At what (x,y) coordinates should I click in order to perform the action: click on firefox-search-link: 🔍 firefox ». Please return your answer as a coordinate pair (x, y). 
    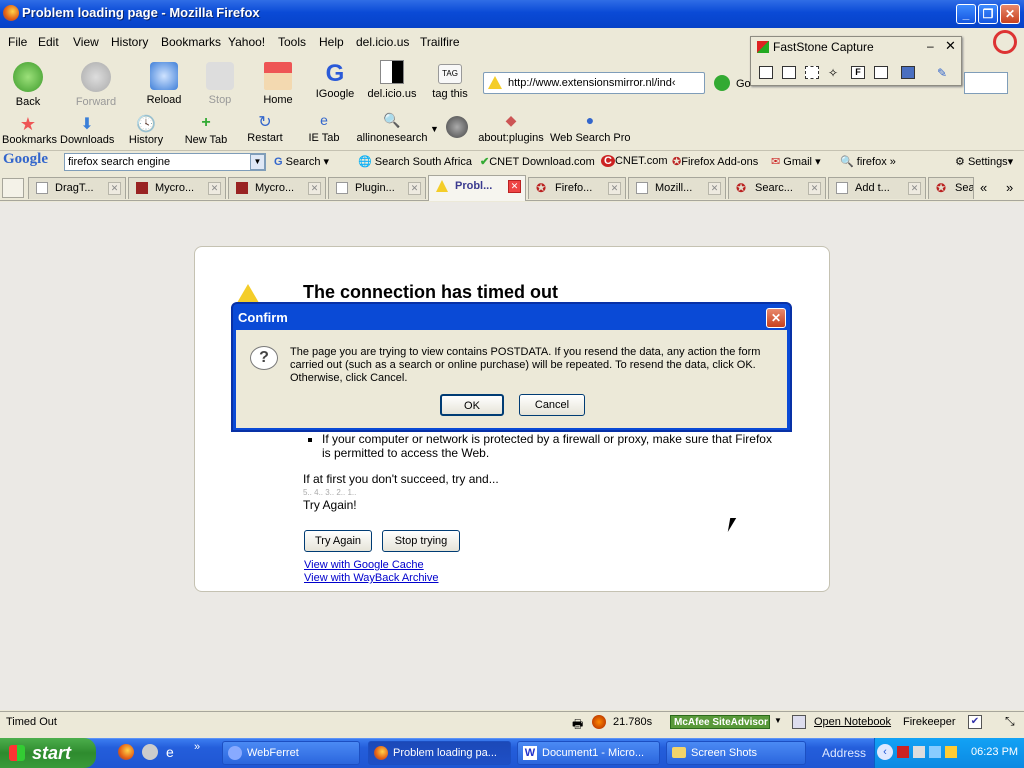
    Looking at the image, I should click on (868, 161).